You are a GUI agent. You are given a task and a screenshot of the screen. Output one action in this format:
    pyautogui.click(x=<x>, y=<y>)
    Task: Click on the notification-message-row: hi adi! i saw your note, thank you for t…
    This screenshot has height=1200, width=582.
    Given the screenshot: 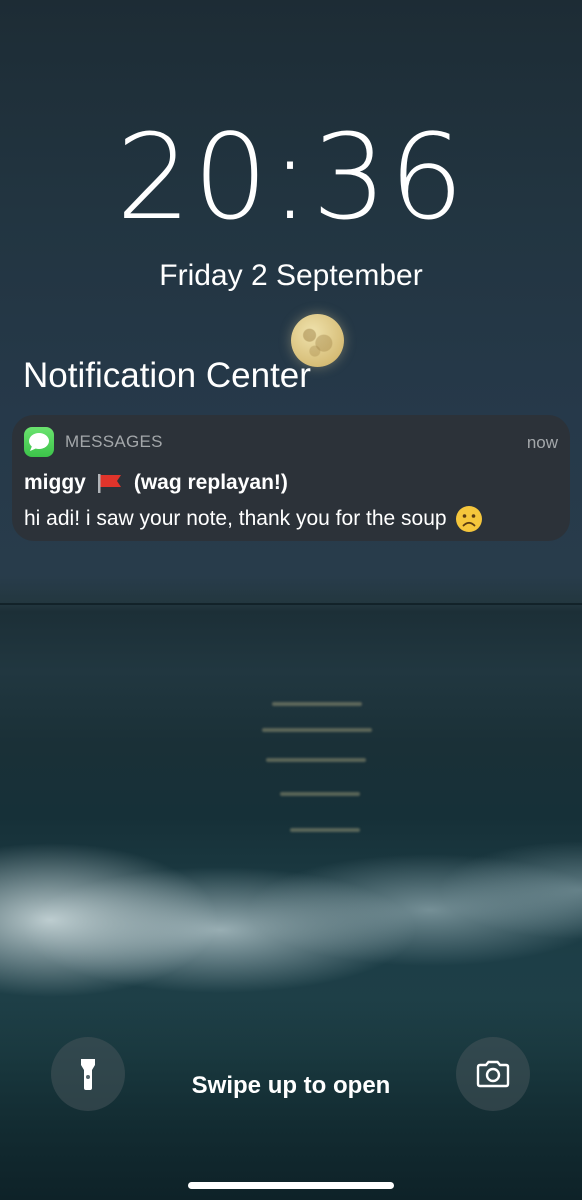 What is the action you would take?
    pyautogui.click(x=253, y=519)
    